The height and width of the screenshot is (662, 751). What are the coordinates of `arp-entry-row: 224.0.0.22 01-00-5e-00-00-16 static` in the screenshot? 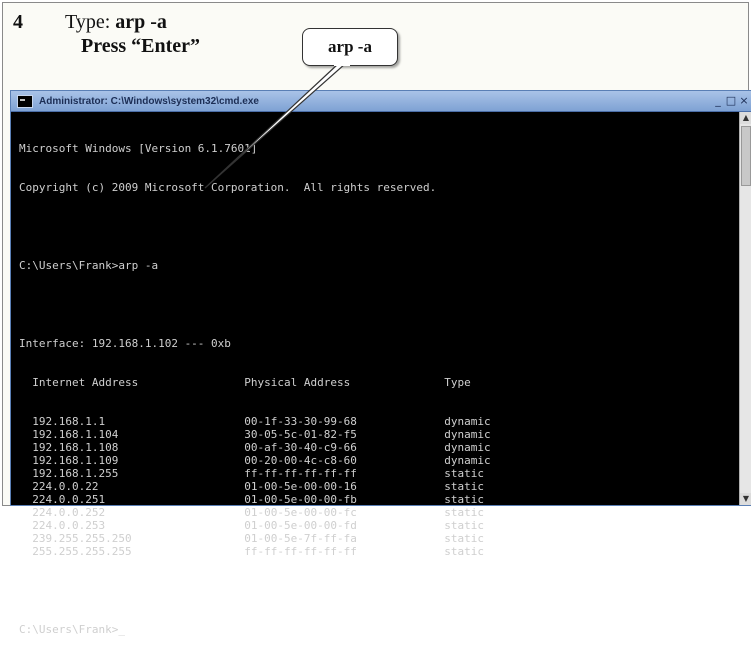 It's located at (379, 486).